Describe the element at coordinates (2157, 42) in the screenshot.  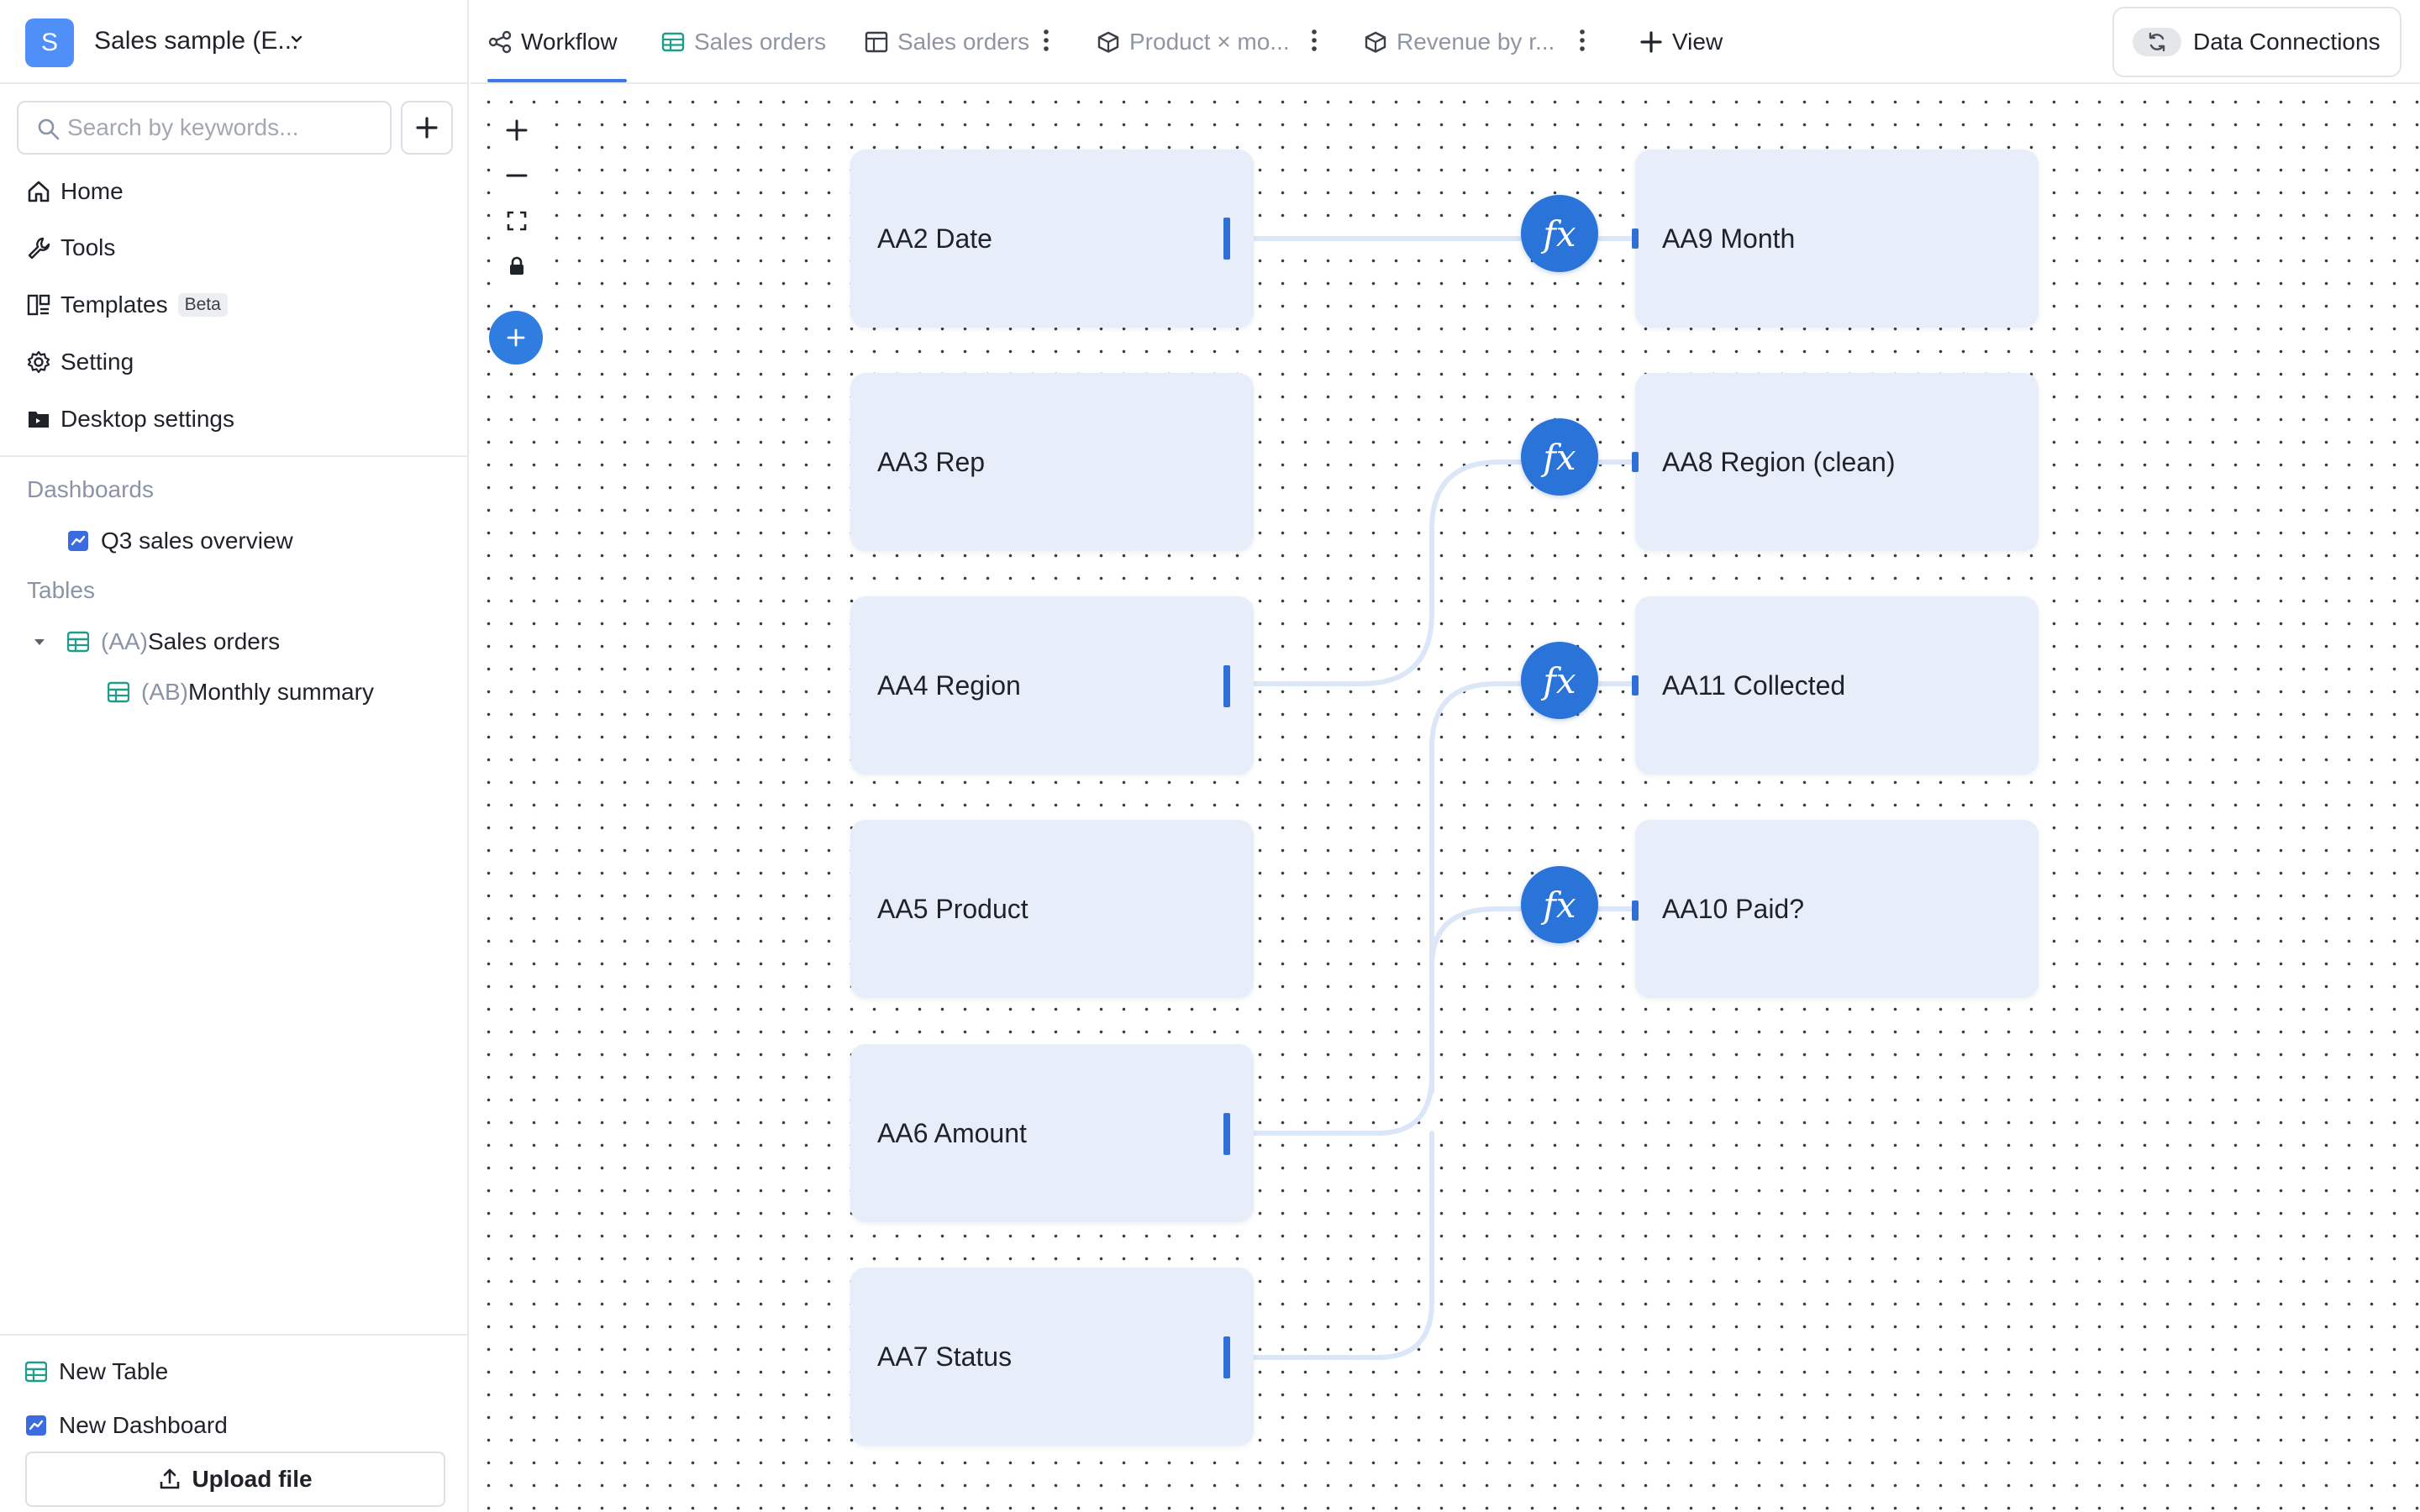
I see `sync-icon` at that location.